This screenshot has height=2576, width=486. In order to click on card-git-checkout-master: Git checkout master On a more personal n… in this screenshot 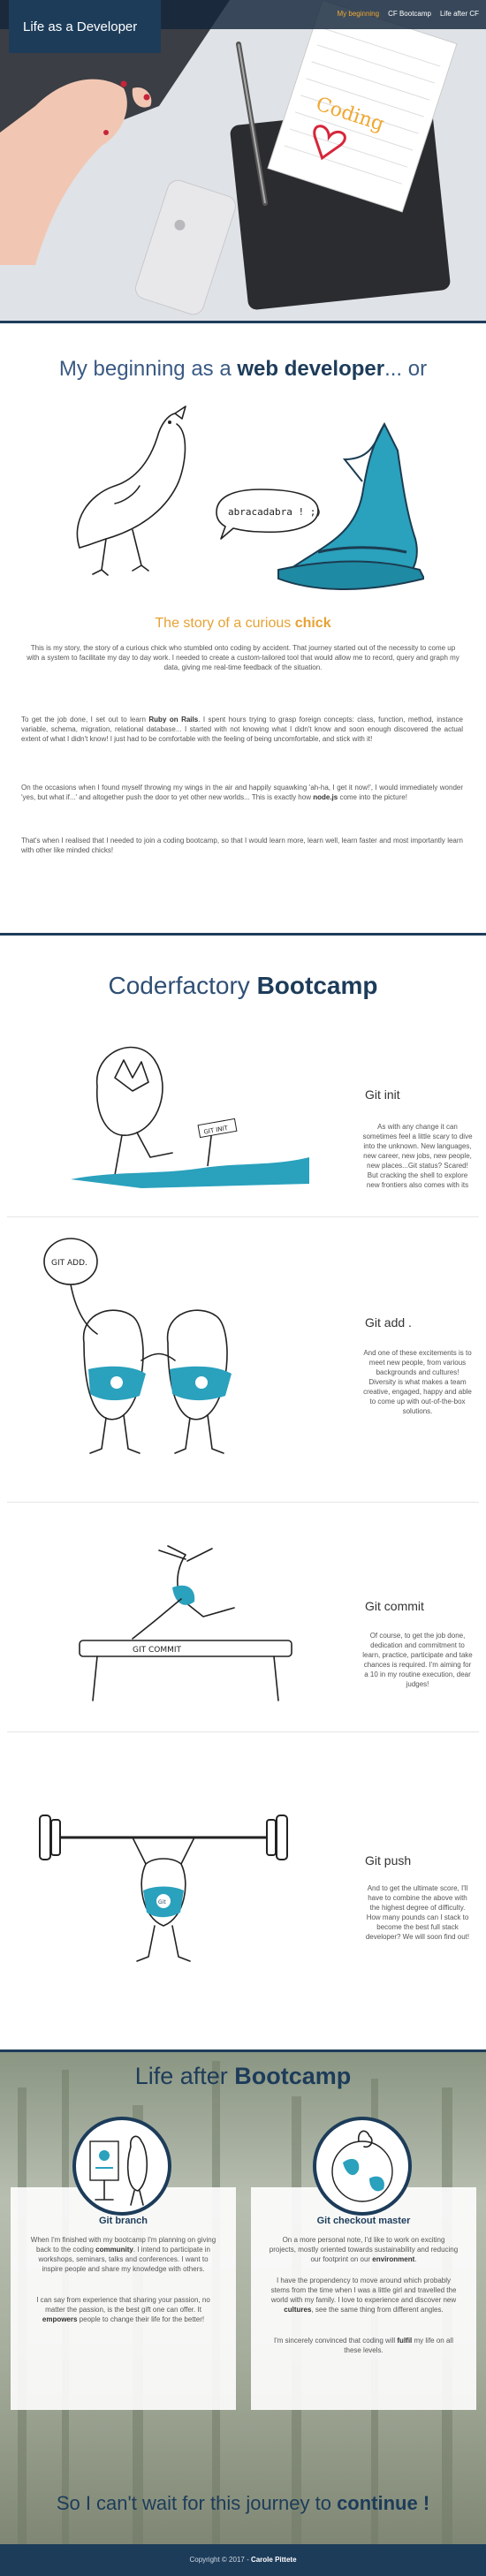, I will do `click(364, 2298)`.